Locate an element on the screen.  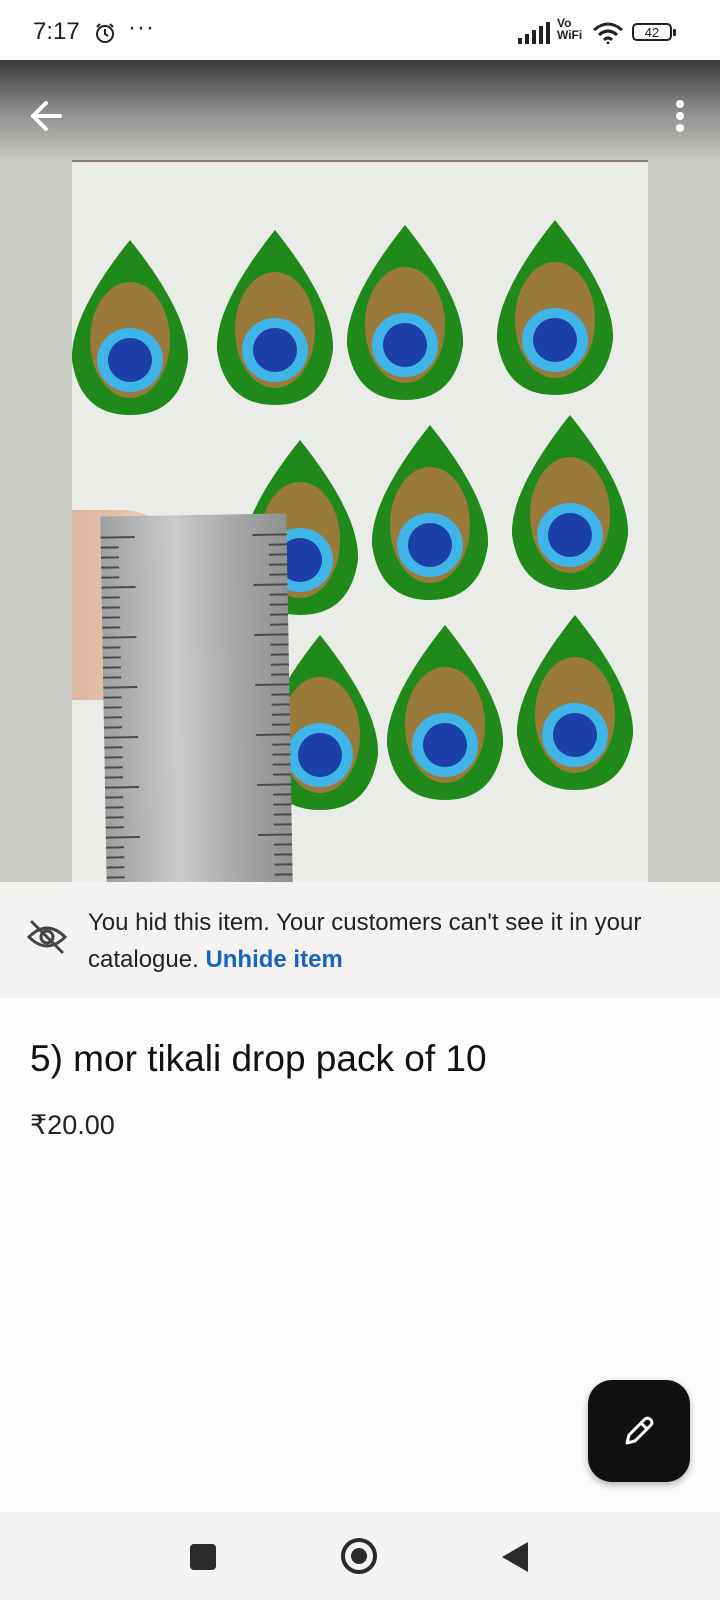
system-back-button is located at coordinates (515, 1557).